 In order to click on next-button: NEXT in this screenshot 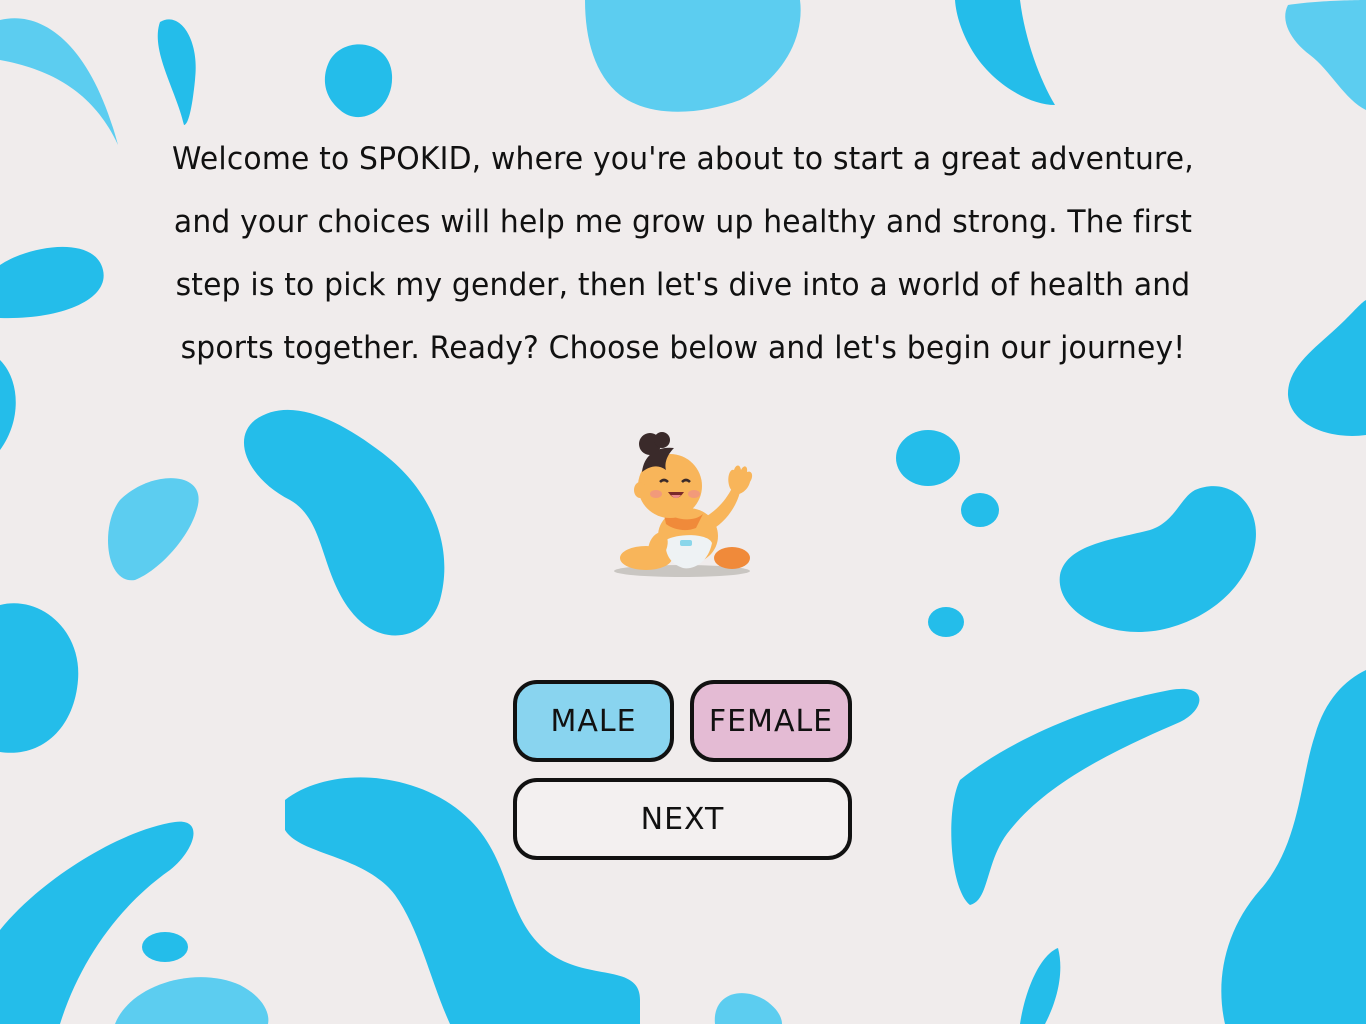, I will do `click(682, 819)`.